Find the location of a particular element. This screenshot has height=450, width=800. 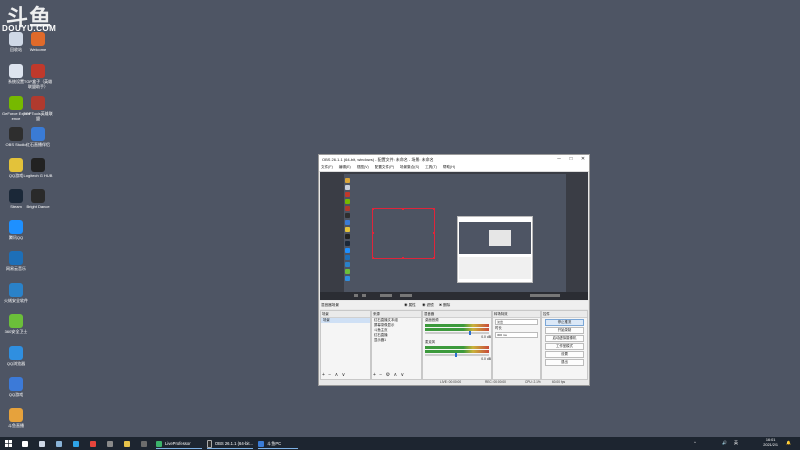

desktop-icon: 斗鱼直播 is located at coordinates (16, 418).